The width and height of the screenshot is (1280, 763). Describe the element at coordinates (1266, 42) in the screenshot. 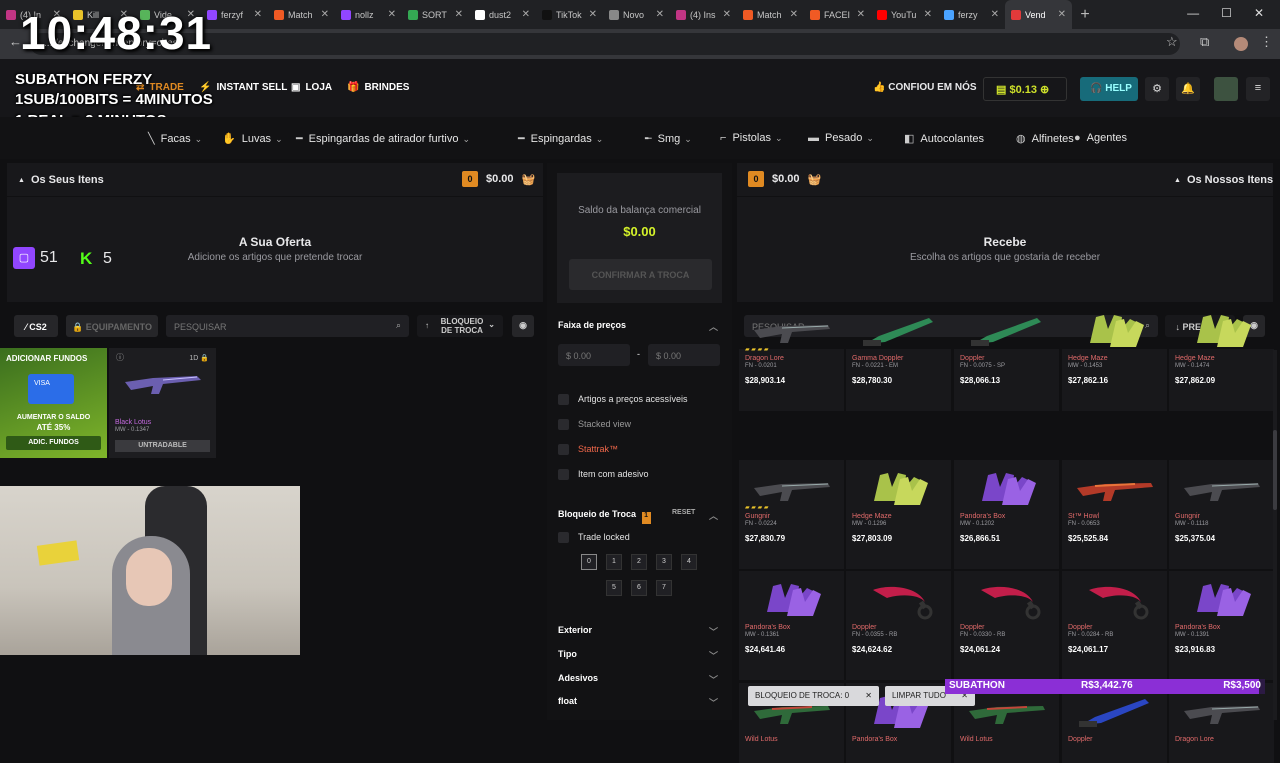

I see `browser-menu-icon: ⋮` at that location.